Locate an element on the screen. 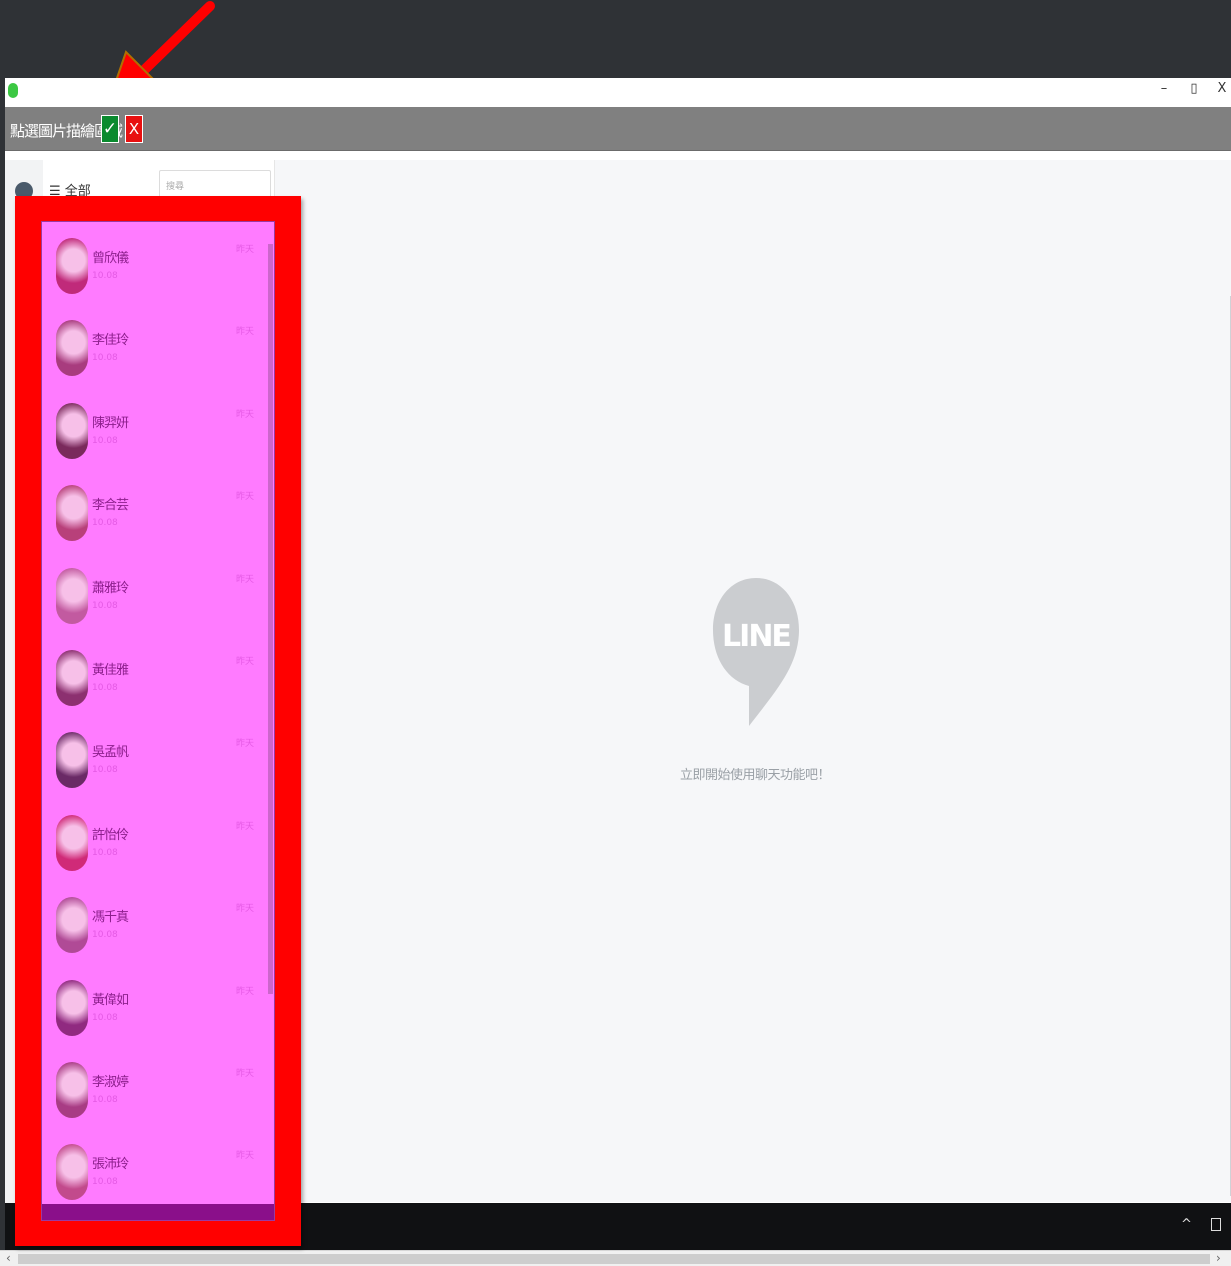 The height and width of the screenshot is (1266, 1231). logo-text: LINE is located at coordinates (756, 636).